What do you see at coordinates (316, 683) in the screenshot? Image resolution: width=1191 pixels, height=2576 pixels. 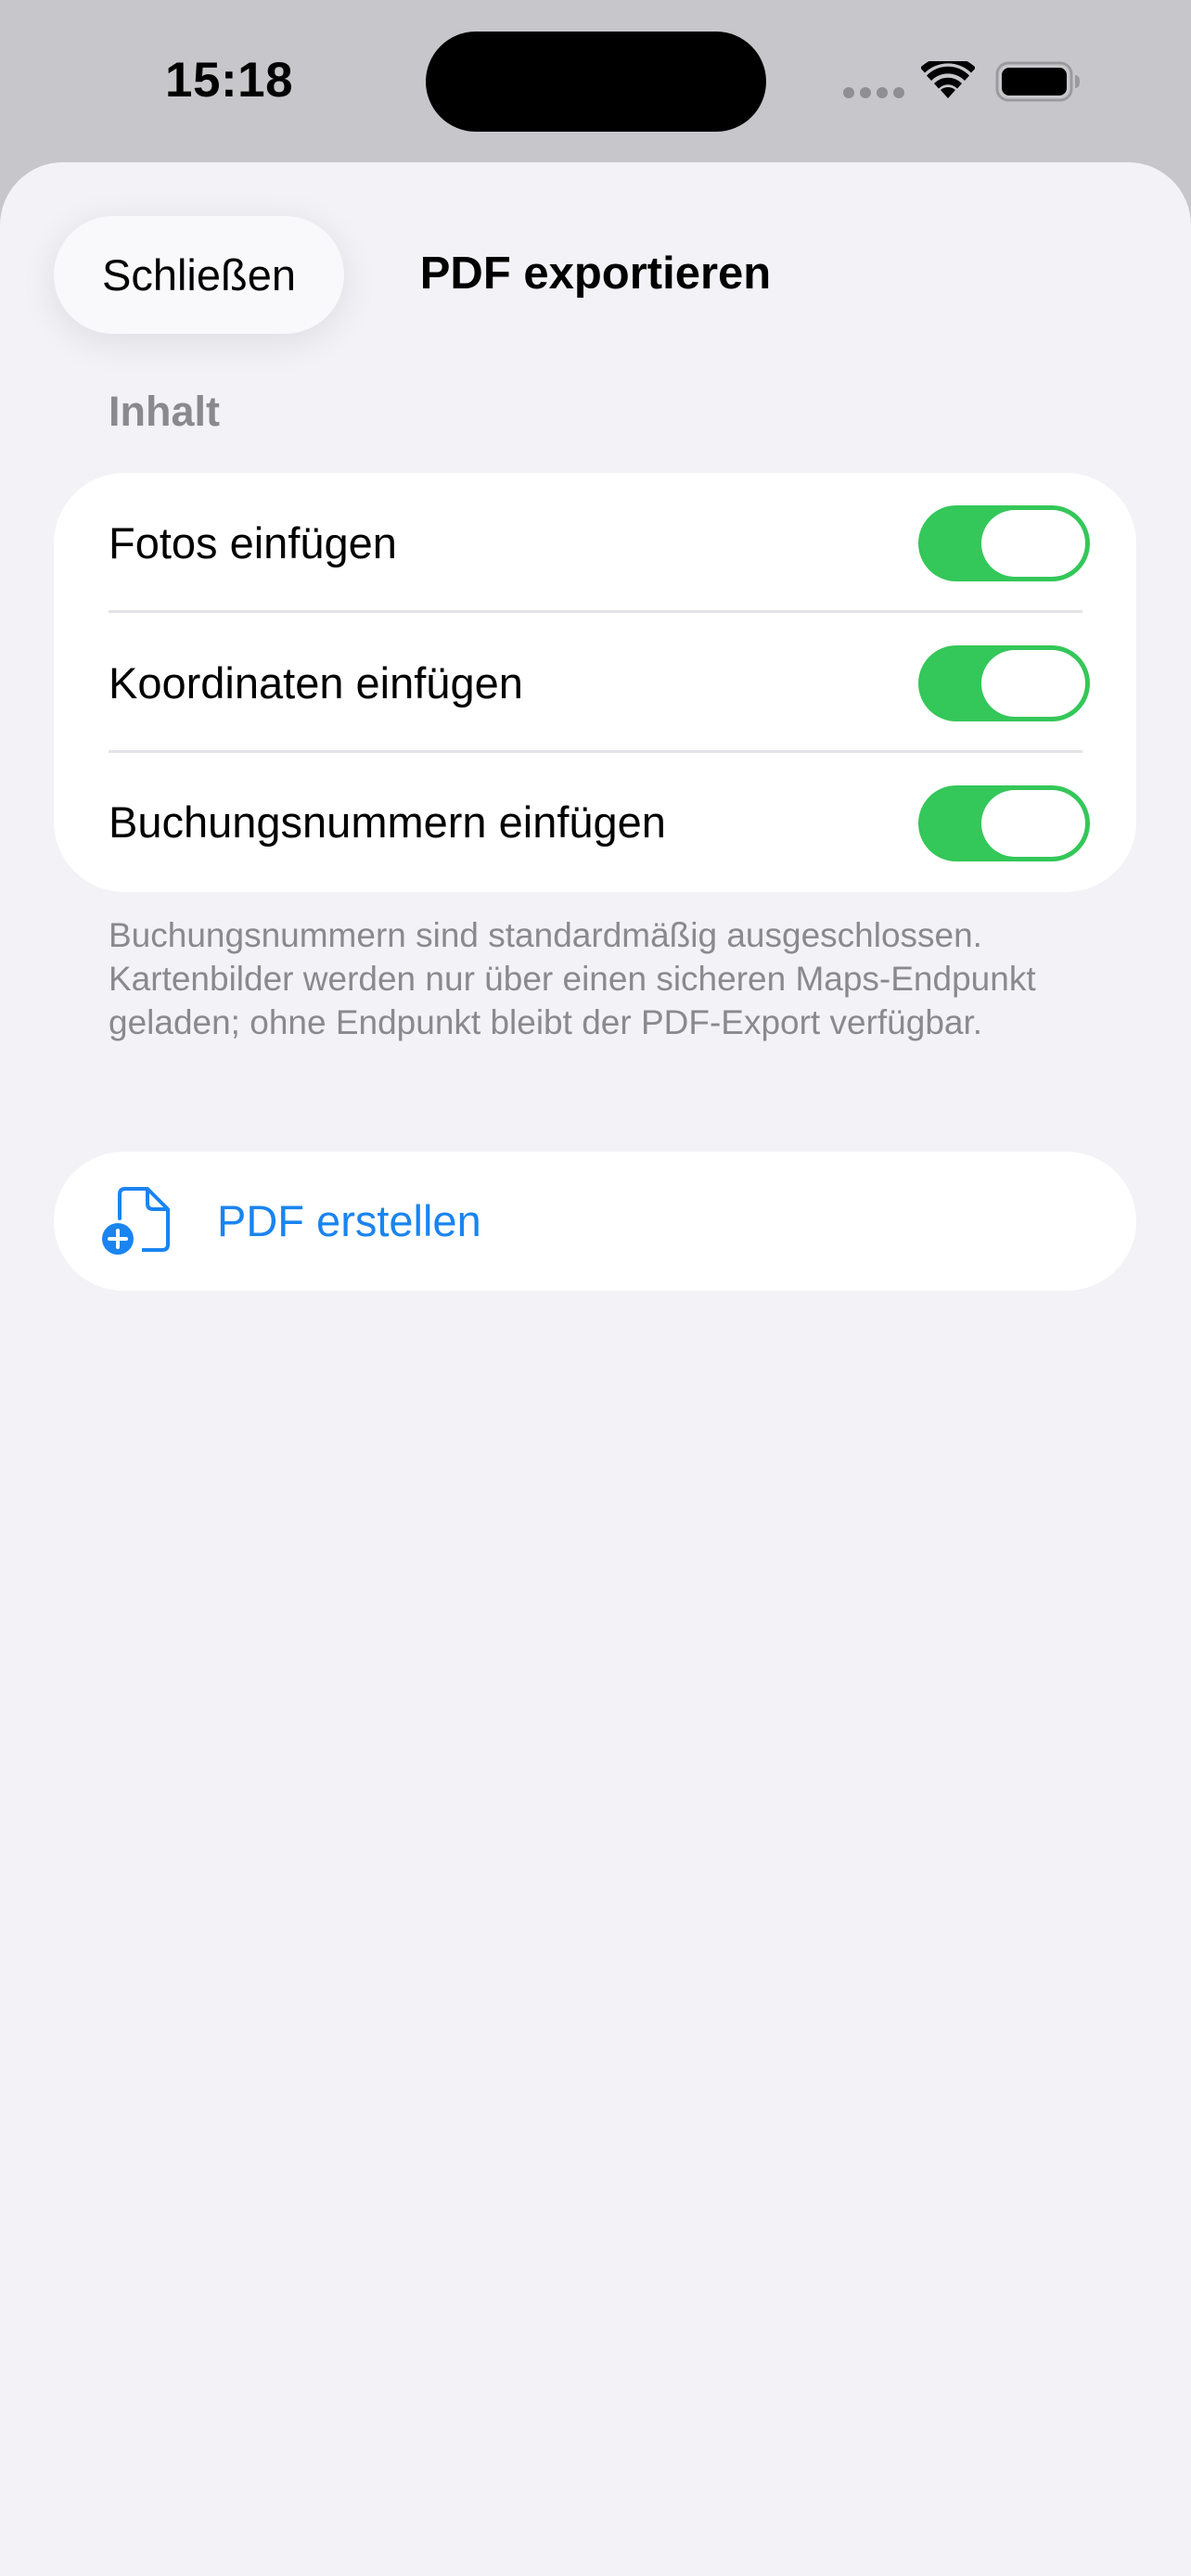 I see `toggle-label-coordinates: Koordinaten einfügen` at bounding box center [316, 683].